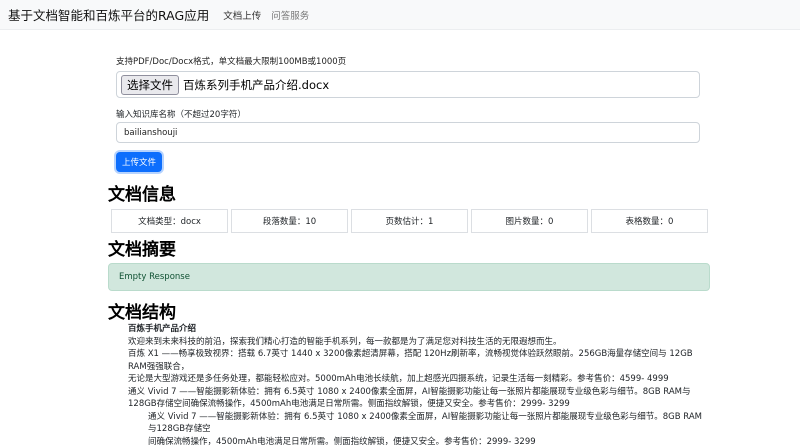  What do you see at coordinates (529, 221) in the screenshot?
I see `stat-image-count: 图片数量：0` at bounding box center [529, 221].